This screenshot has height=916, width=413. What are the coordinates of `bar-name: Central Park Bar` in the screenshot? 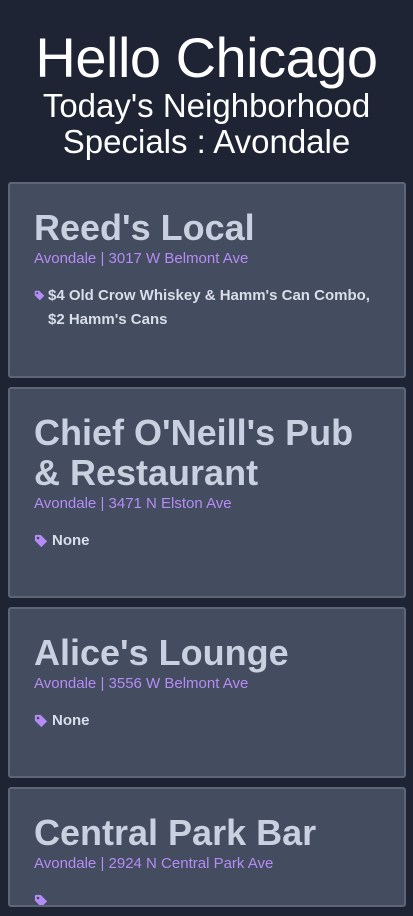 It's located at (175, 832).